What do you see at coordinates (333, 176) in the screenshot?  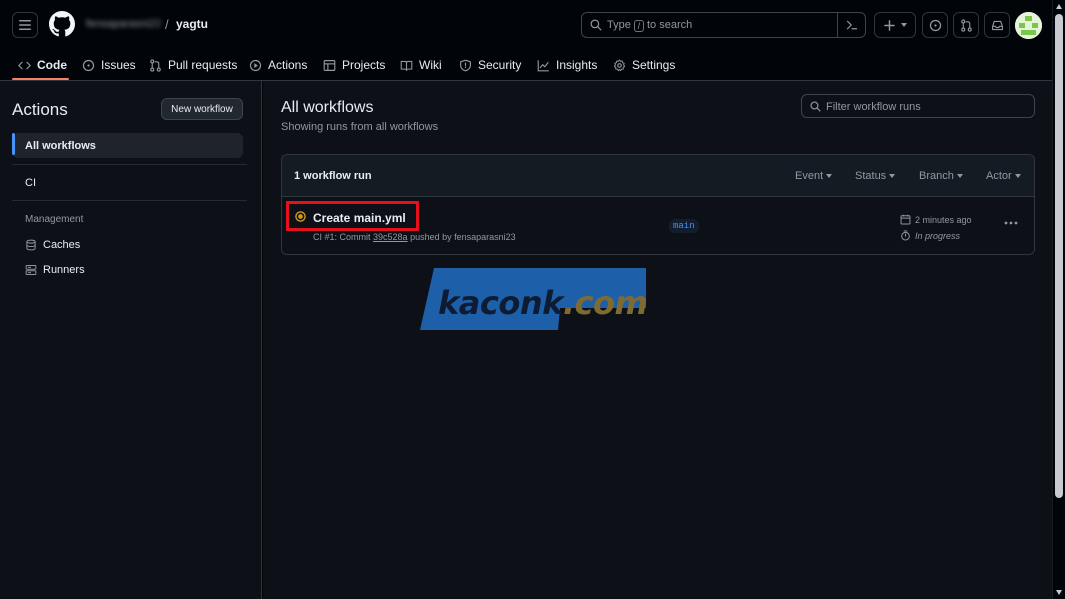 I see `runs-count: 1 workflow run` at bounding box center [333, 176].